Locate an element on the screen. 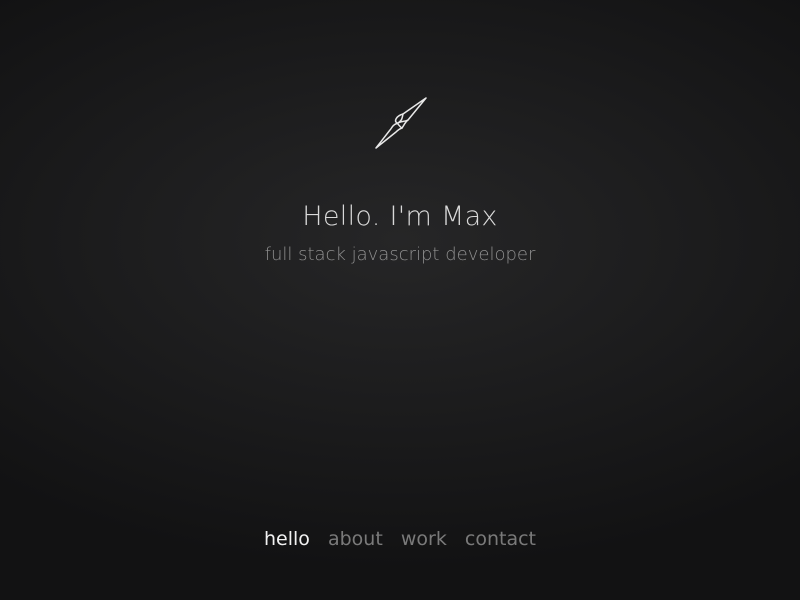 This screenshot has width=800, height=600. nav-link-about: about is located at coordinates (355, 539).